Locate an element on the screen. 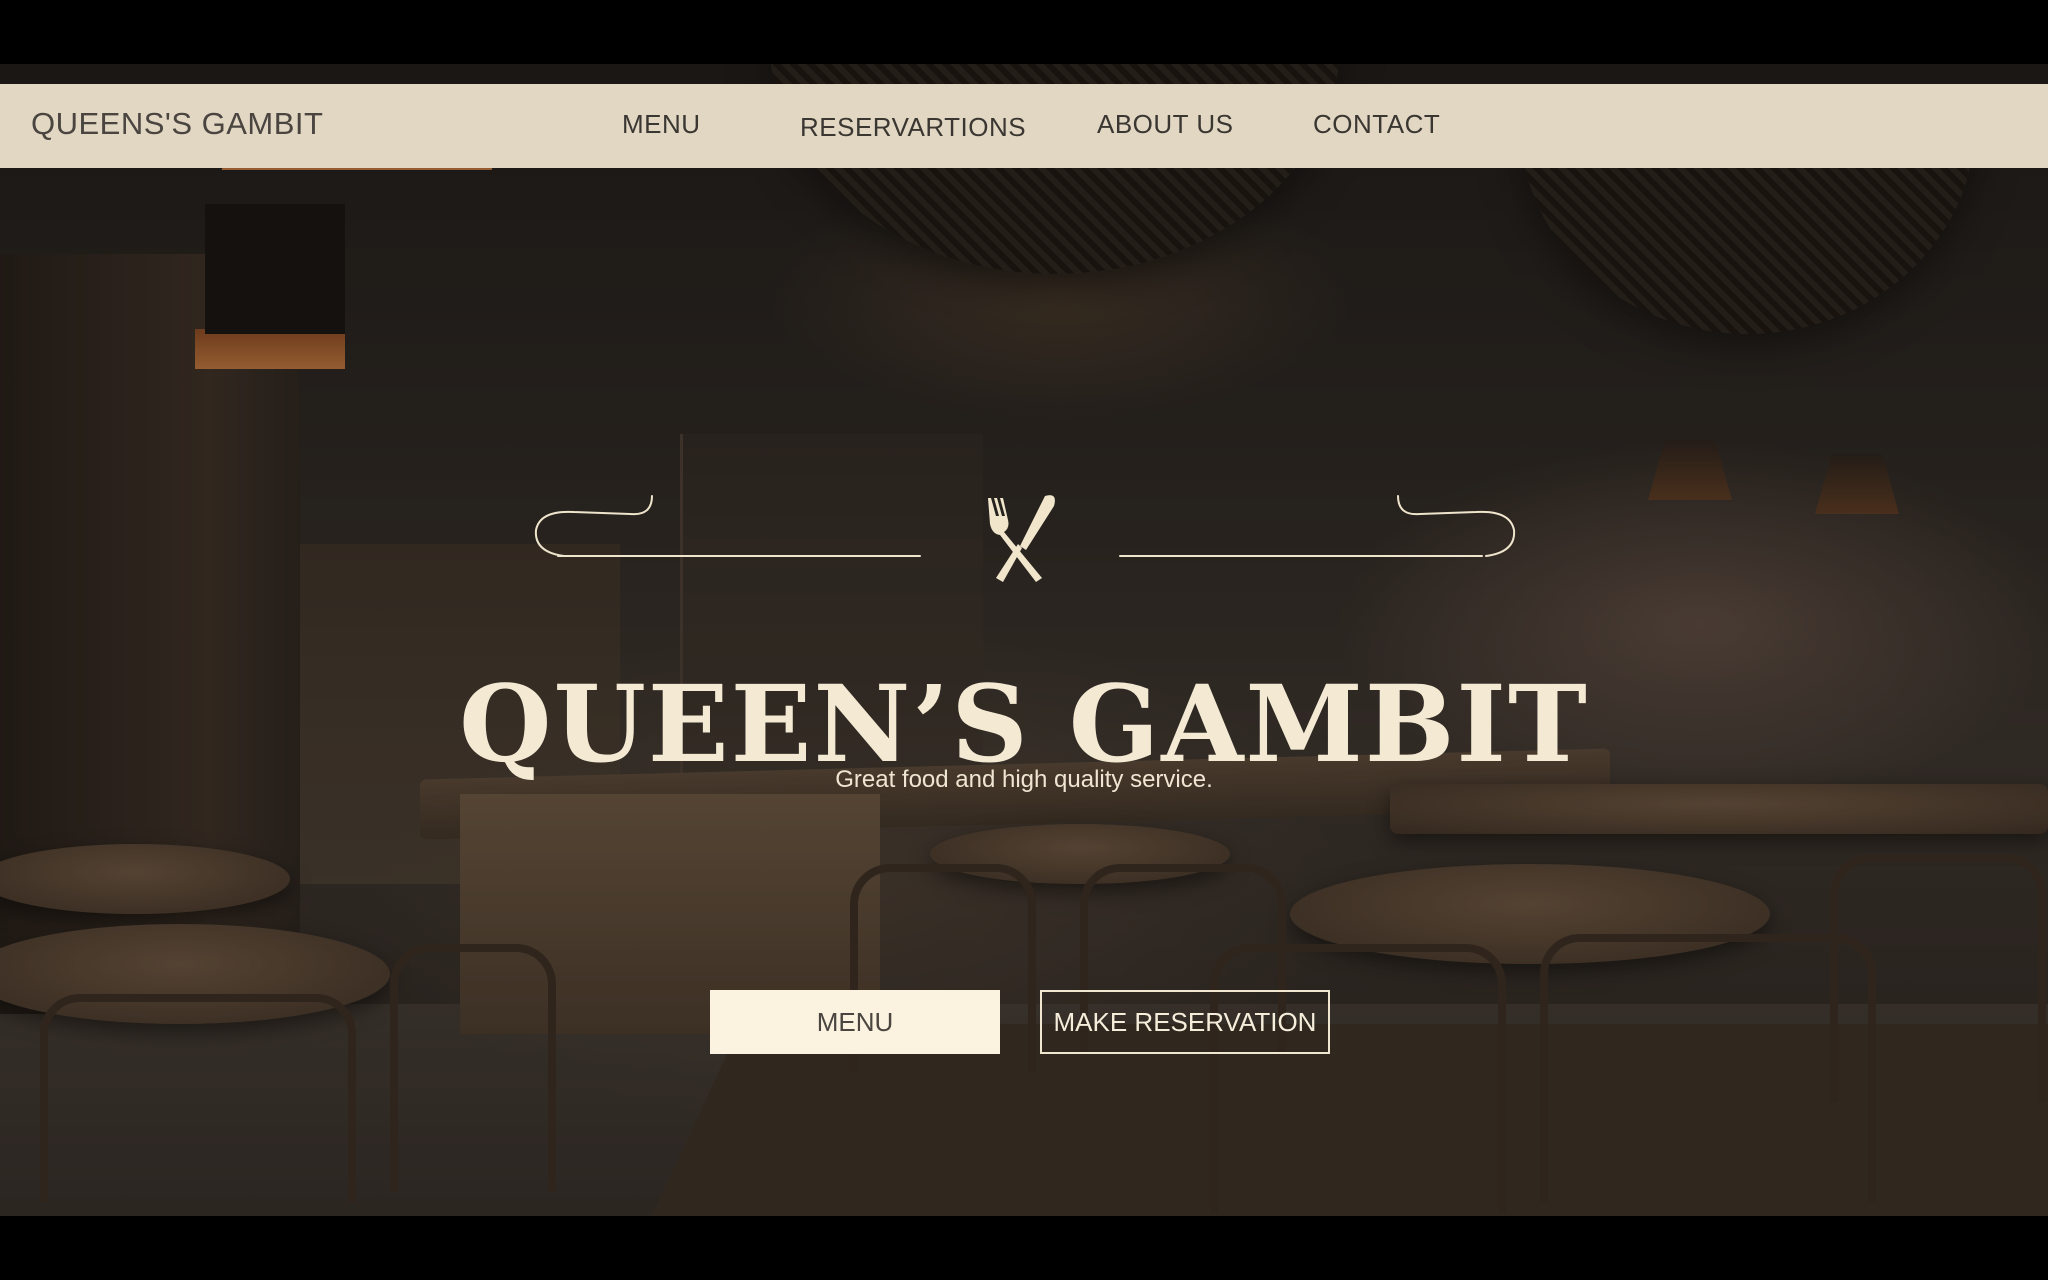 Image resolution: width=2048 pixels, height=1280 pixels. nav-item-reservations: RESERVARTIONS is located at coordinates (913, 127).